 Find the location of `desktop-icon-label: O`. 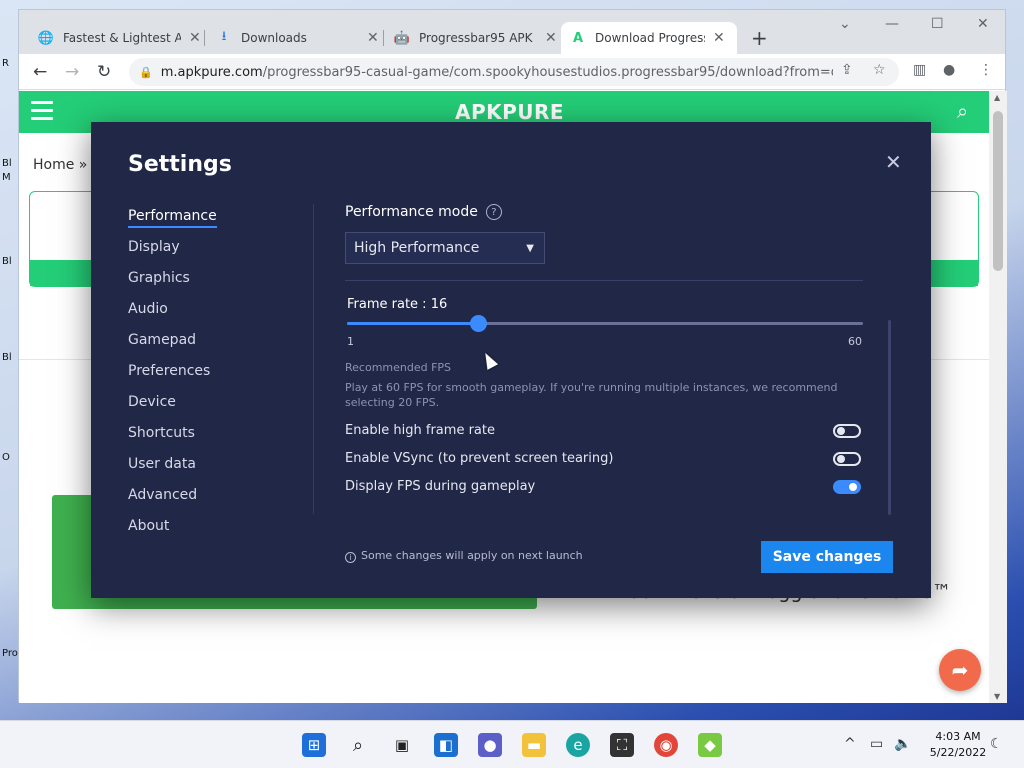

desktop-icon-label: O is located at coordinates (10, 457).